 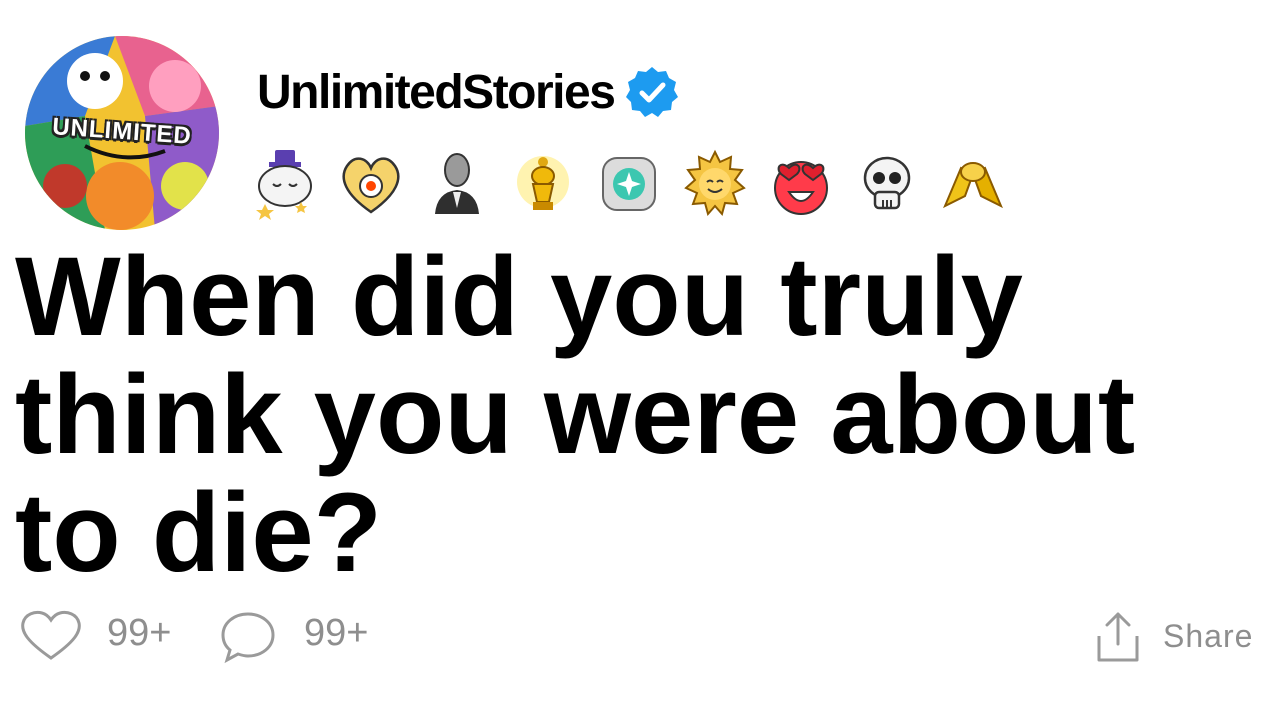 What do you see at coordinates (543, 184) in the screenshot?
I see `gold-trophy-award-icon` at bounding box center [543, 184].